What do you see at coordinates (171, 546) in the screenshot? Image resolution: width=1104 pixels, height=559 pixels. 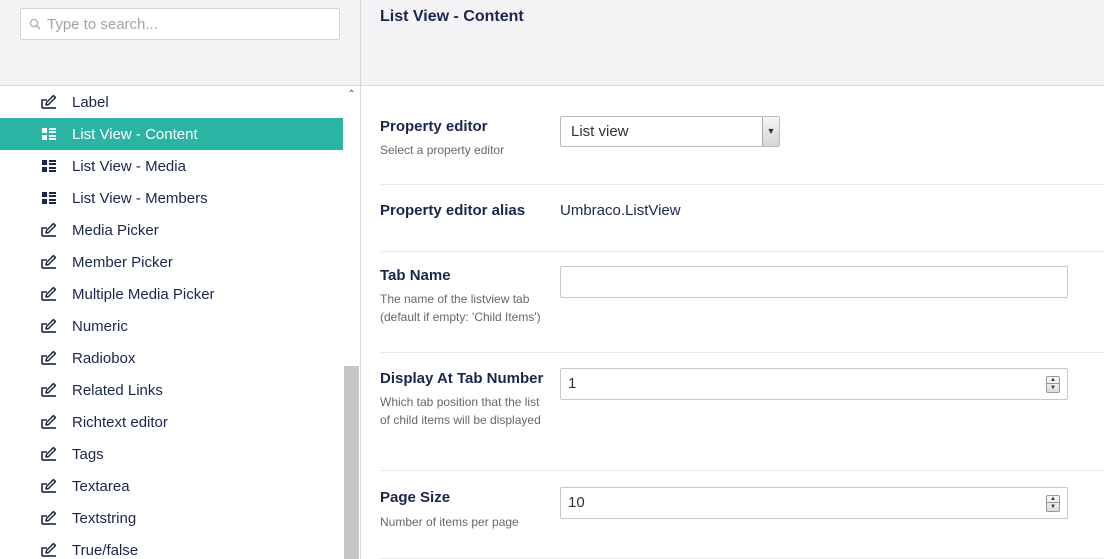 I see `tree-item: True/false` at bounding box center [171, 546].